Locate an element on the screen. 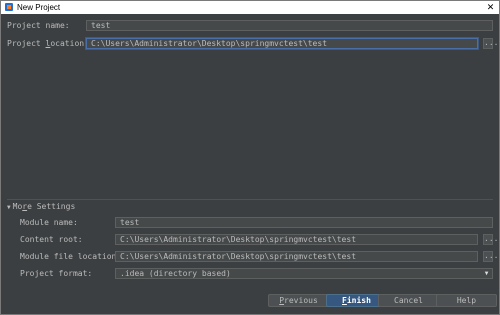 This screenshot has width=500, height=315. content-root-label: Content root: is located at coordinates (51, 239).